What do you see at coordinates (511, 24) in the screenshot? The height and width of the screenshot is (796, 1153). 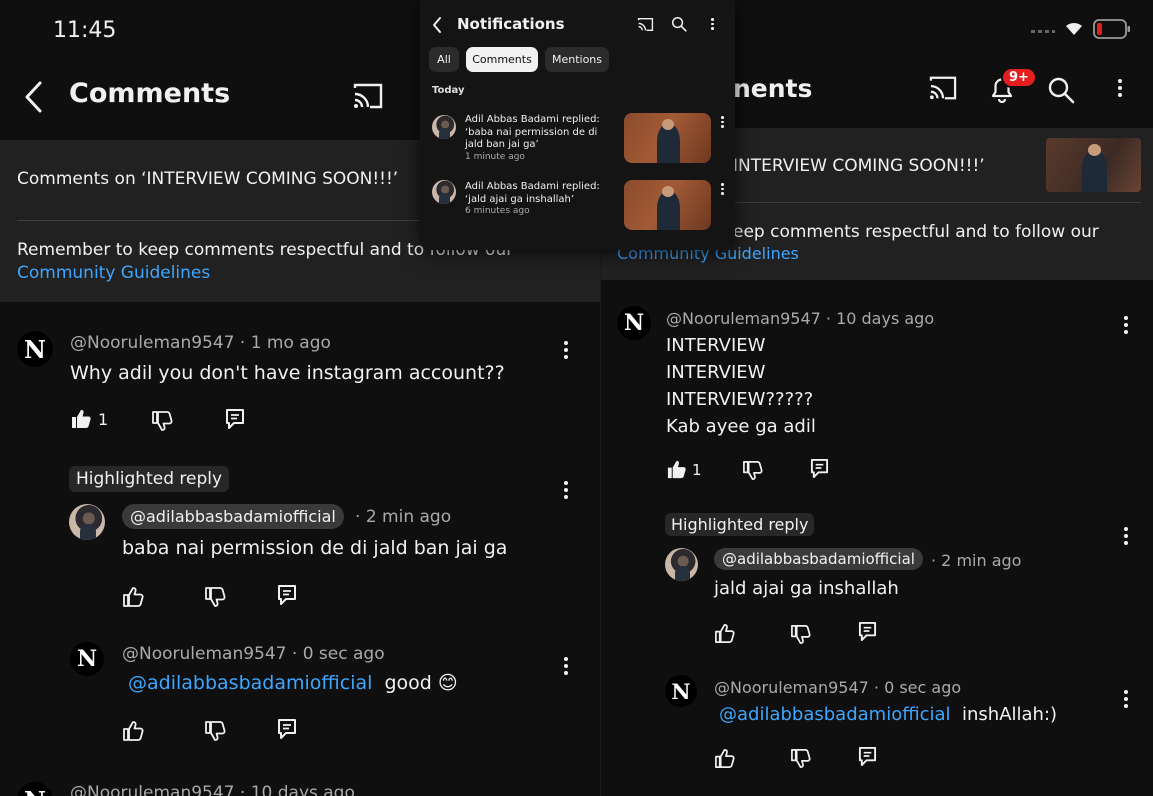 I see `notifications-title: Notifications` at bounding box center [511, 24].